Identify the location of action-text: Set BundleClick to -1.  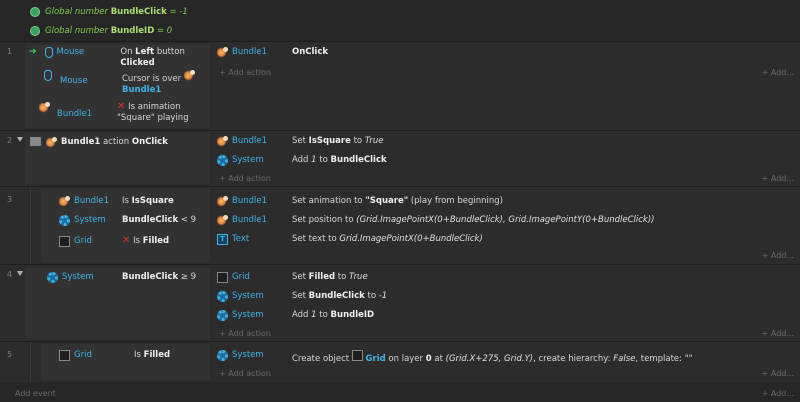
(340, 296).